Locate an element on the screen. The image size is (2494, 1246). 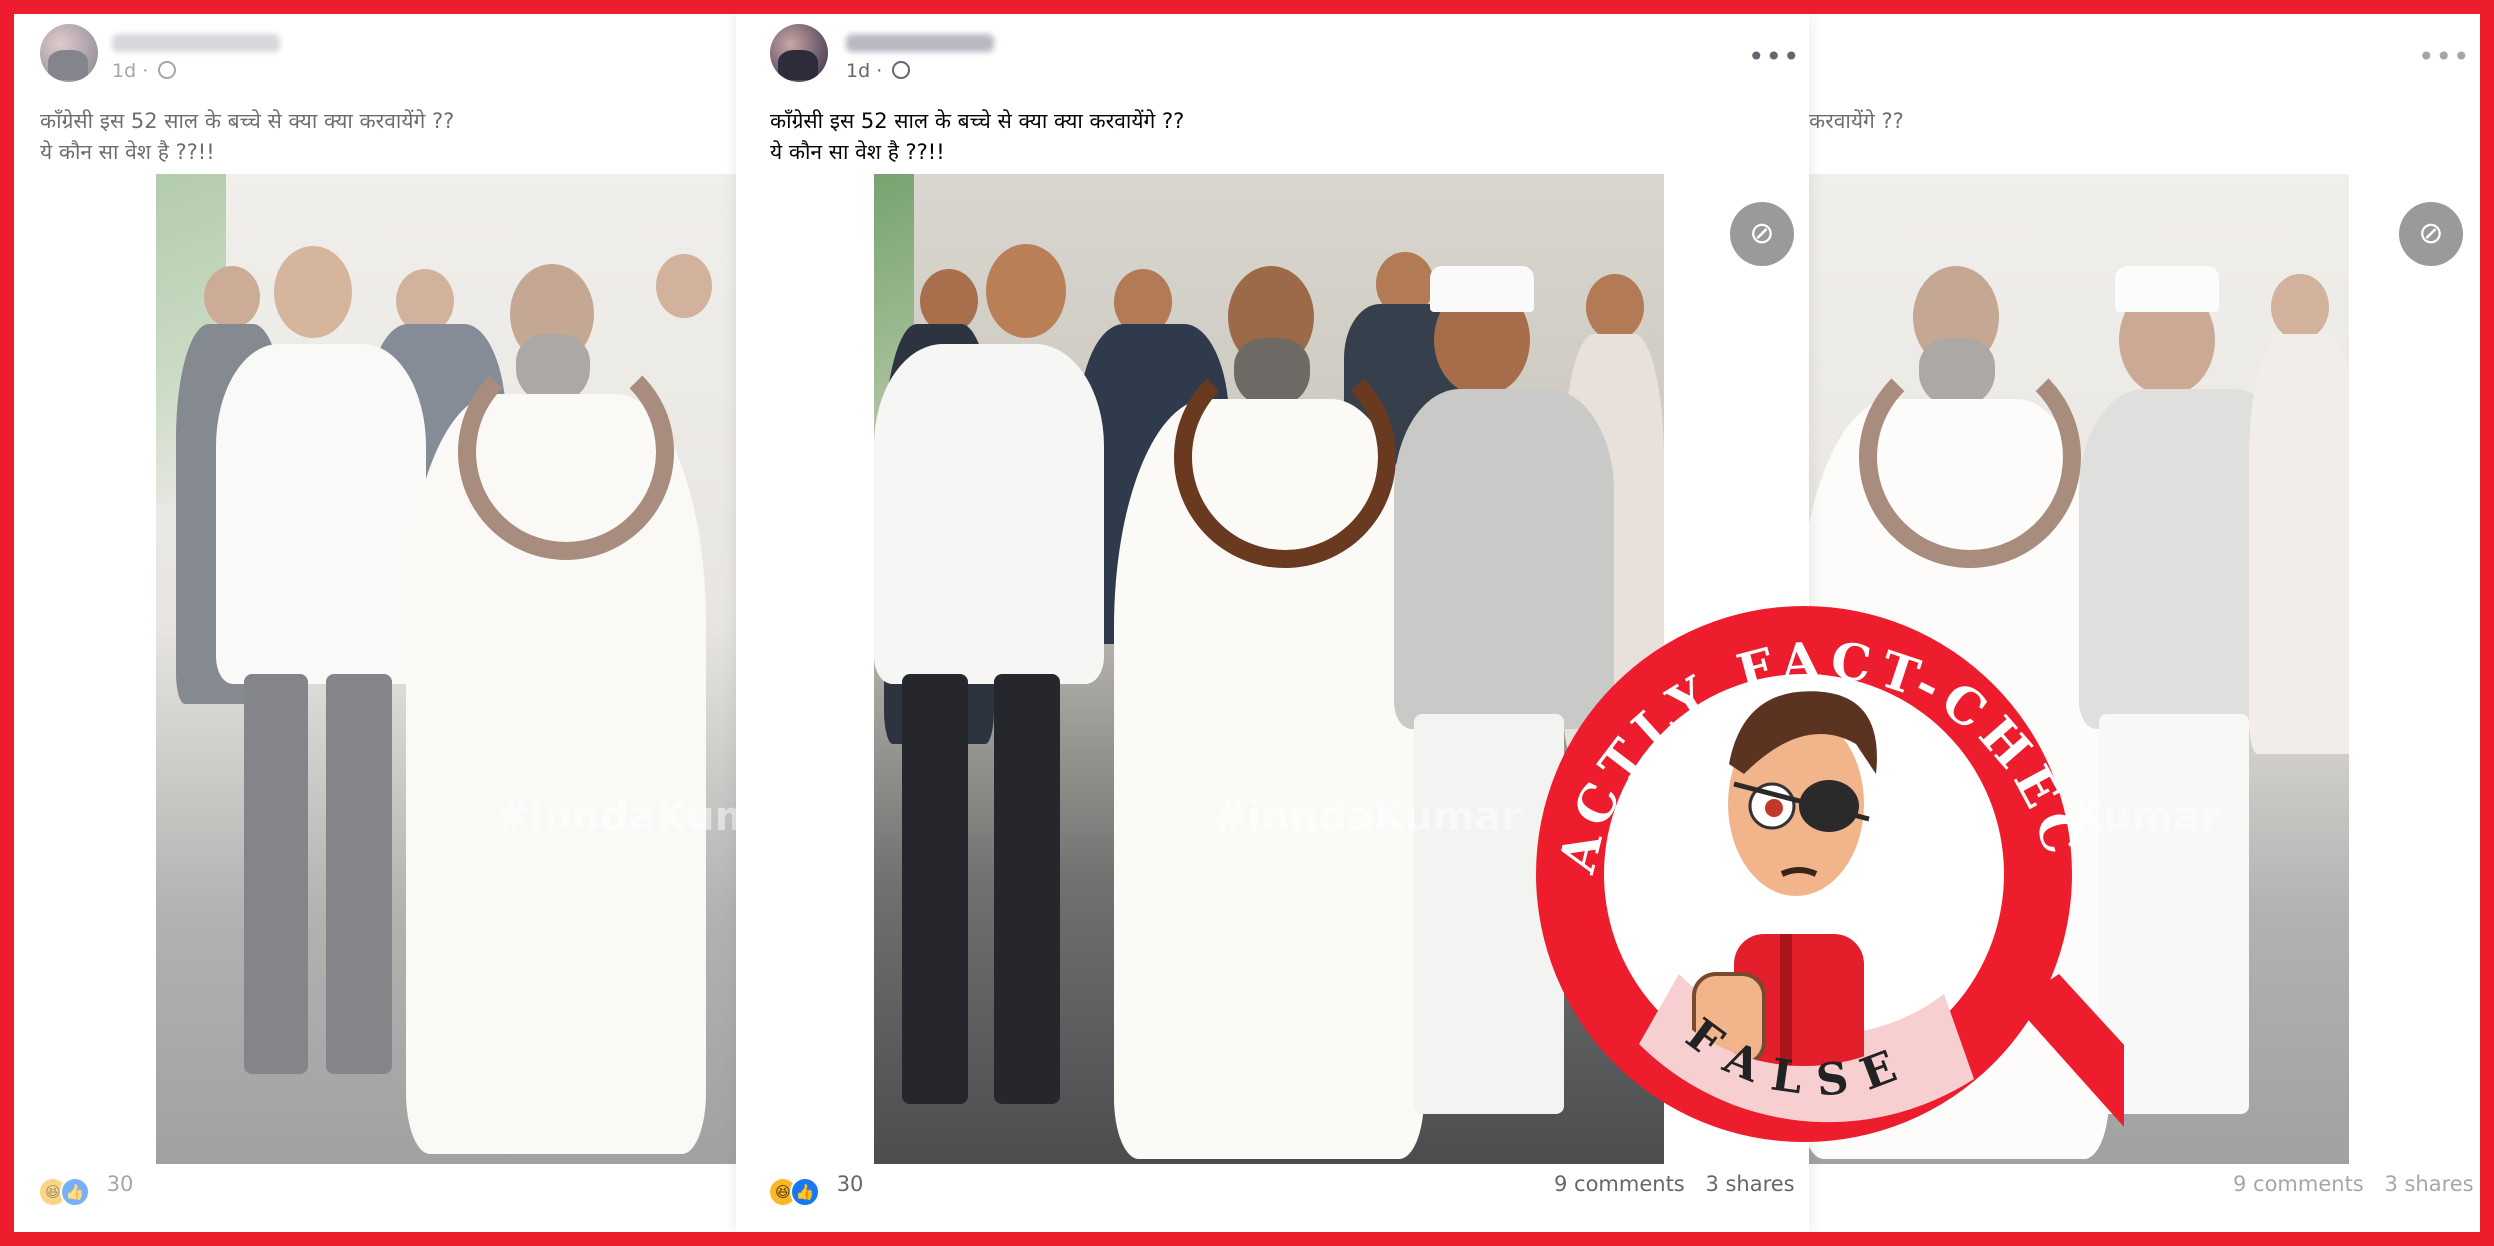
engagement-counts: 9 comments 3 shares is located at coordinates (2353, 1184).